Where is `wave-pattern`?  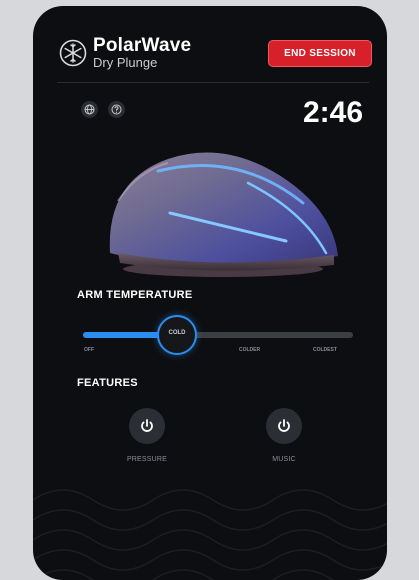
wave-pattern is located at coordinates (210, 534).